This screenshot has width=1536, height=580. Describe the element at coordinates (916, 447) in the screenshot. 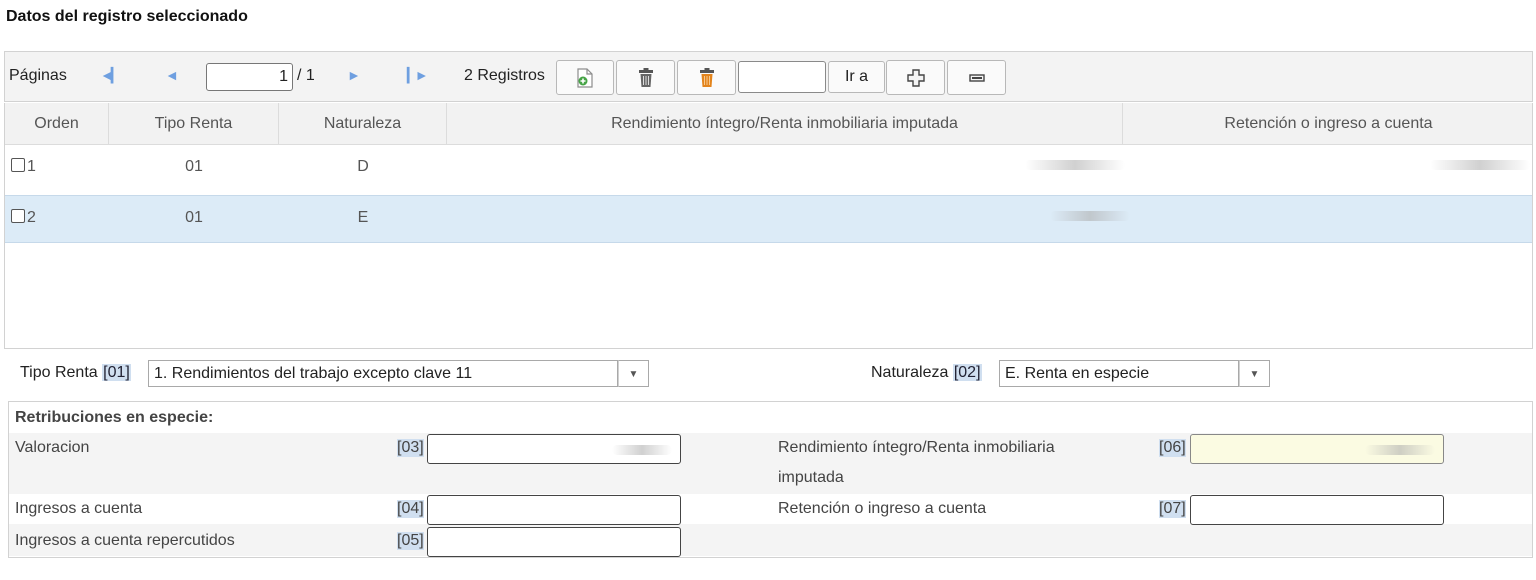

I see `rendimiento-label-line1: Rendimiento íntegro/Renta inmobiliaria` at that location.